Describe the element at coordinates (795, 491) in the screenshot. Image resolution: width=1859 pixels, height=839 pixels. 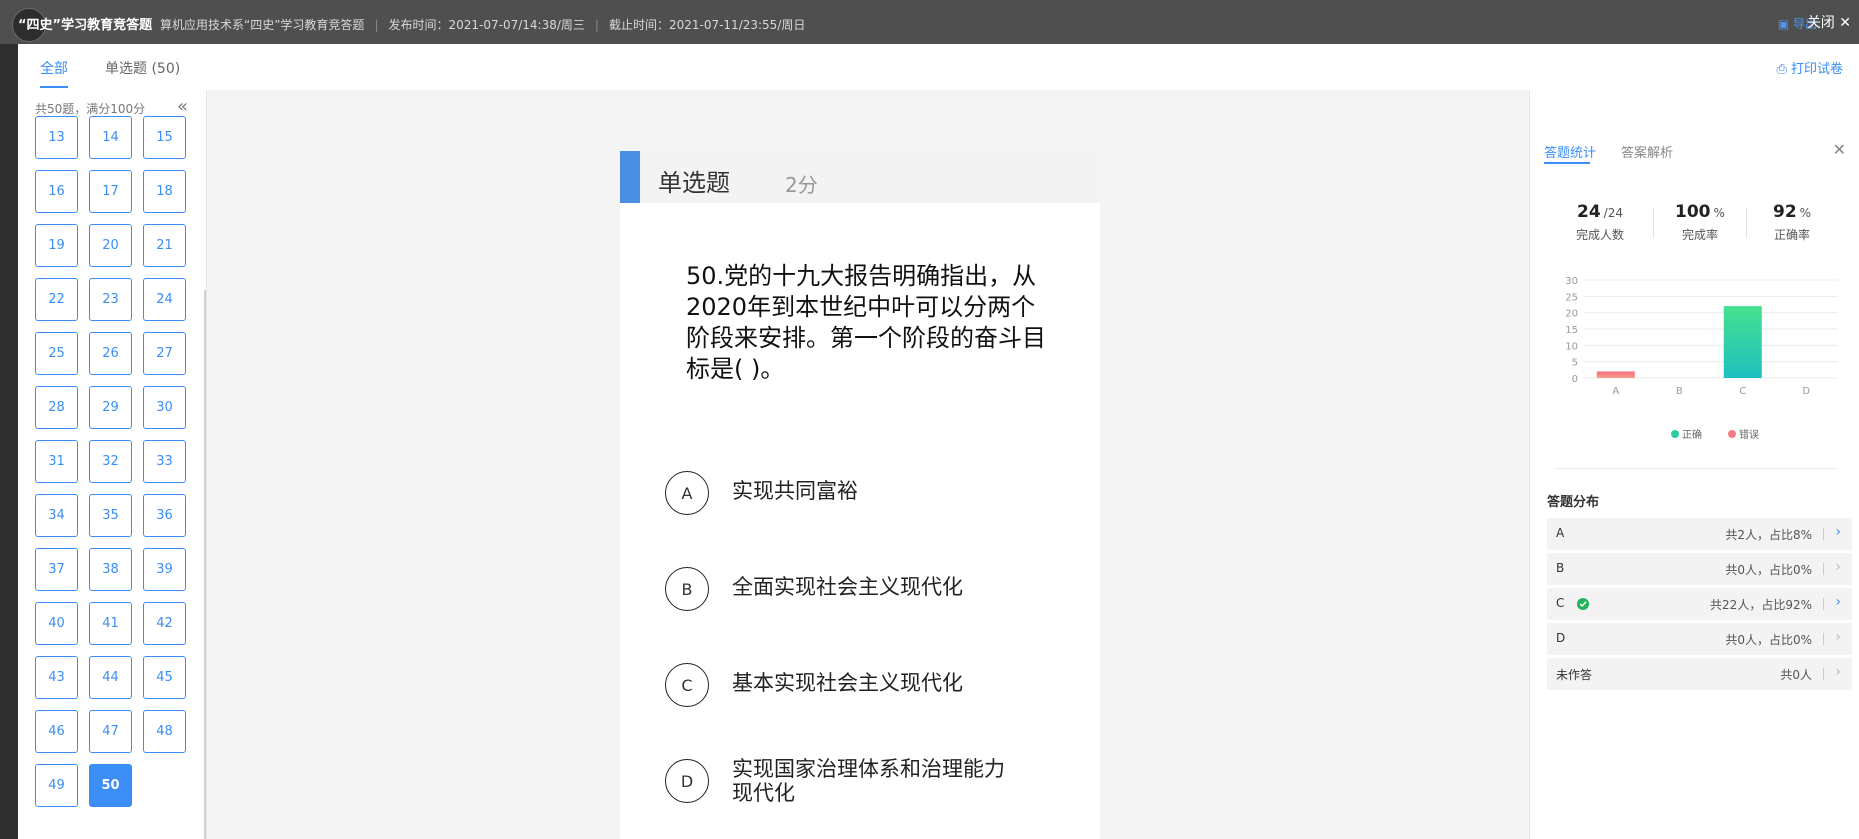
I see `option-text: 实现共同富裕` at that location.